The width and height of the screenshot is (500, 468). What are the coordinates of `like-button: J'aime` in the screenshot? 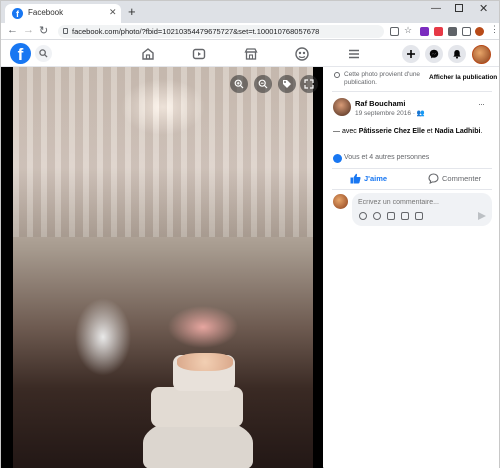 It's located at (380, 179).